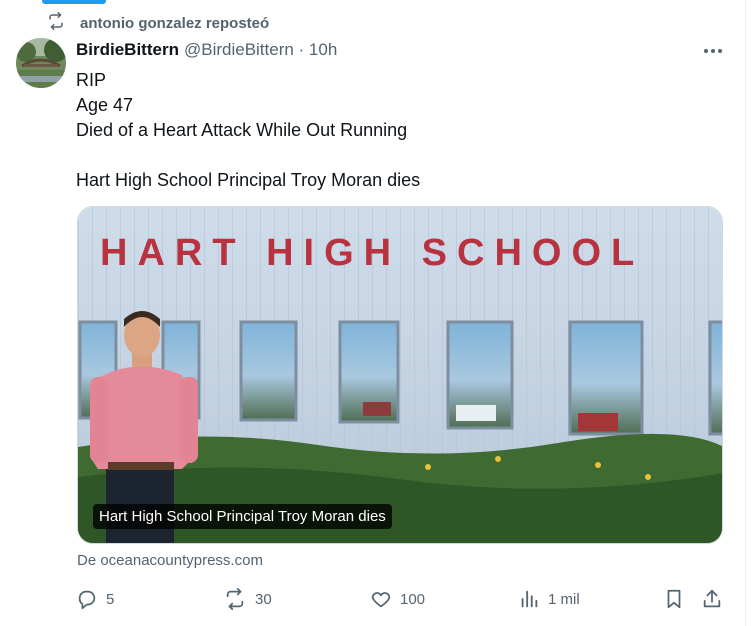  Describe the element at coordinates (247, 599) in the screenshot. I see `repost-button: 30` at that location.